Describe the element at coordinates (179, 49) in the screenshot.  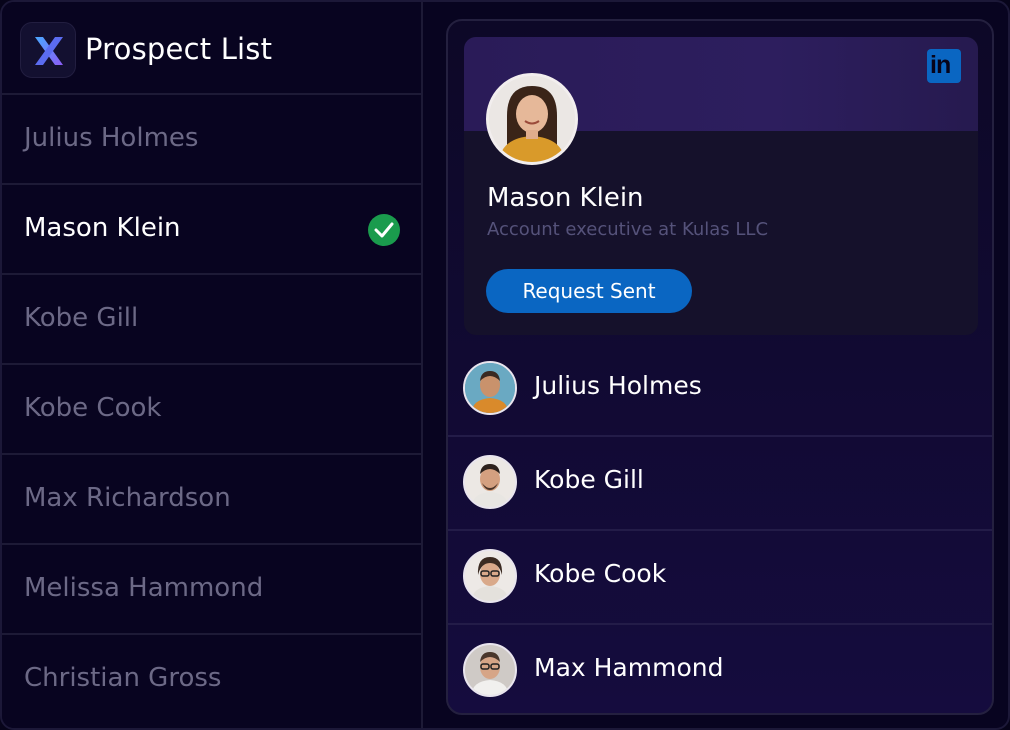
I see `page-title: Prospect List` at that location.